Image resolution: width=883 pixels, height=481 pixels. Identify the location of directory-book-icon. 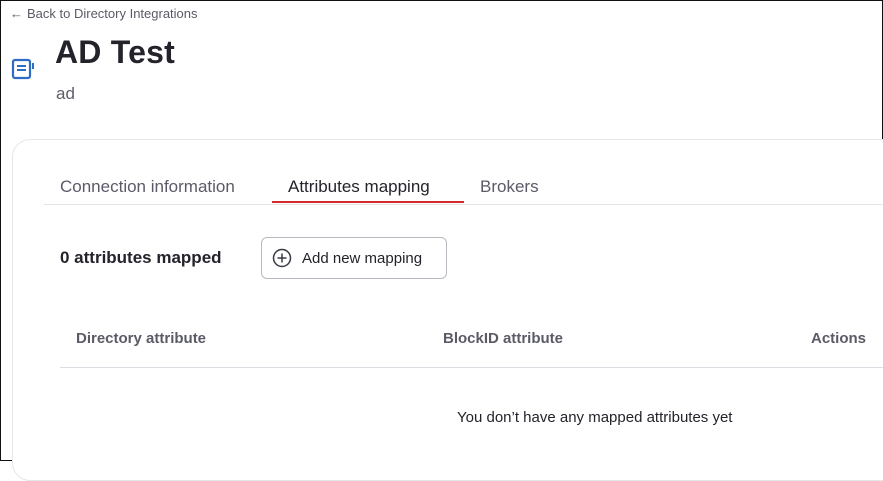
(22, 69).